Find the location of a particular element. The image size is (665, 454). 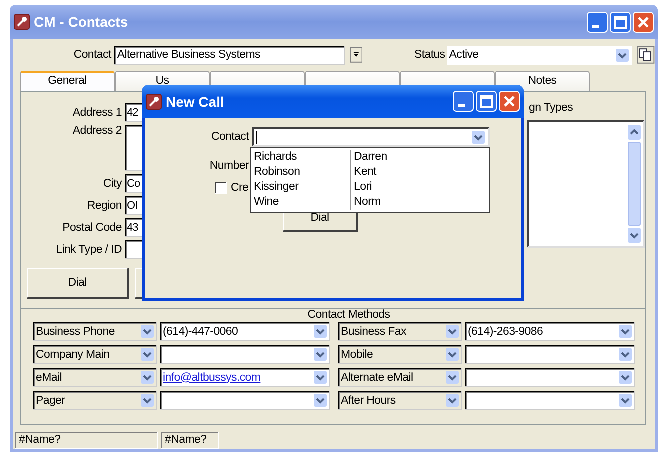

type-combo: Pager is located at coordinates (95, 400).